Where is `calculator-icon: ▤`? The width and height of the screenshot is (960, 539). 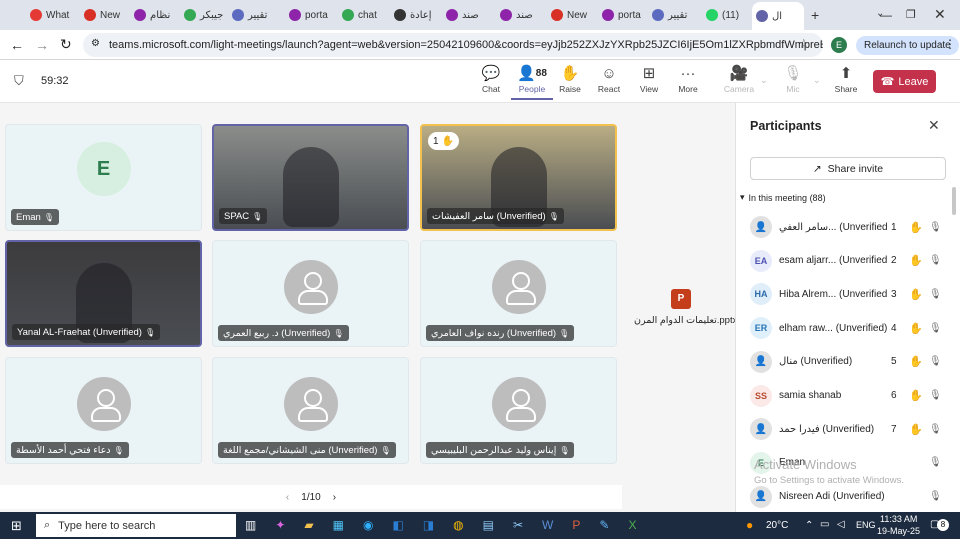
calculator-icon: ▤ is located at coordinates (488, 525).